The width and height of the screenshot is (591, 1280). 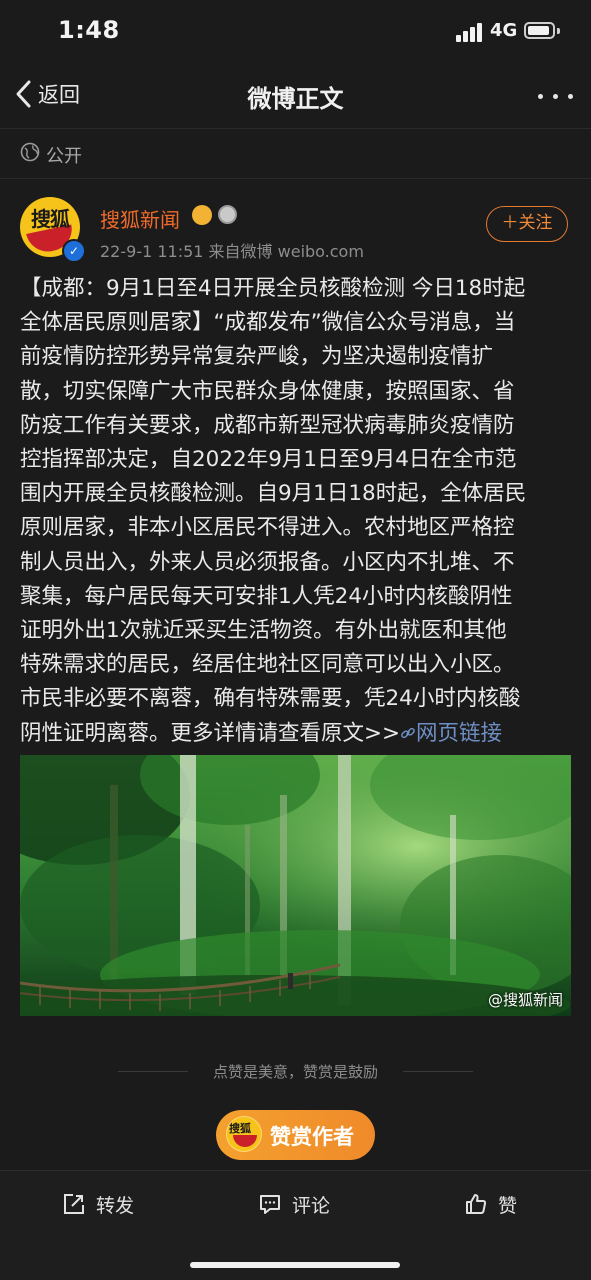 I want to click on crown-badge-icon, so click(x=202, y=215).